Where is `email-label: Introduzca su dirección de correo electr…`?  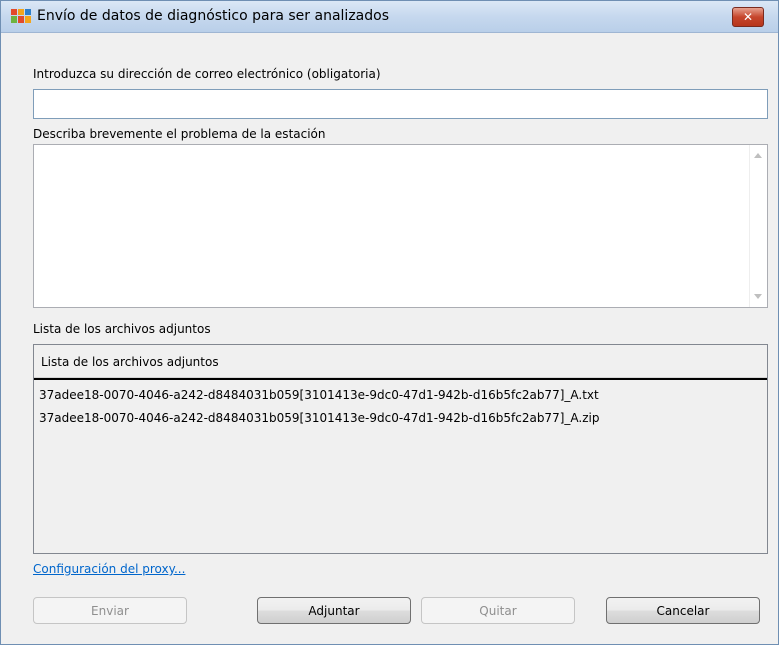
email-label: Introduzca su dirección de correo electr… is located at coordinates (207, 74).